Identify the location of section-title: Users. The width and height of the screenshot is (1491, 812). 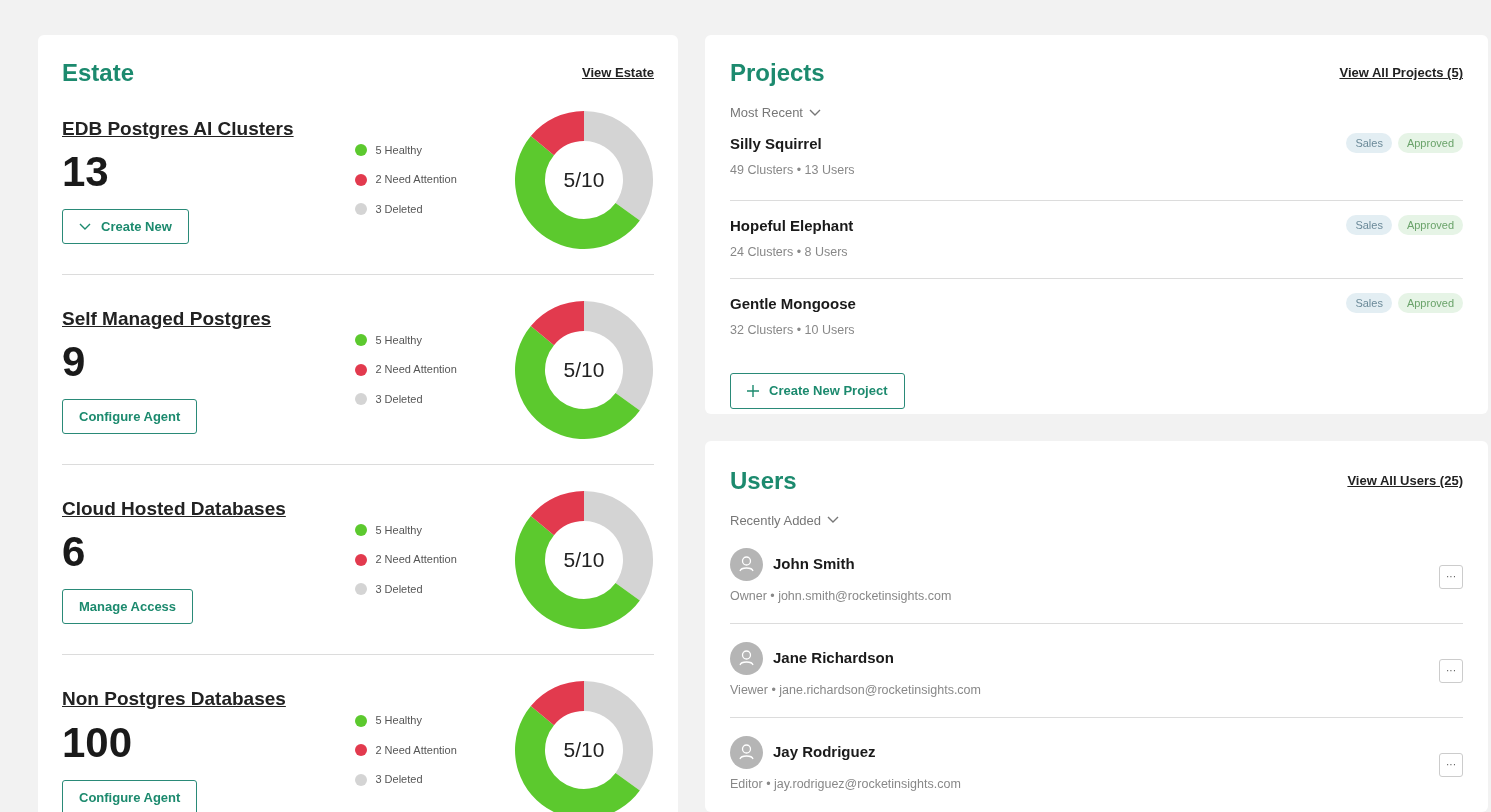
(763, 480).